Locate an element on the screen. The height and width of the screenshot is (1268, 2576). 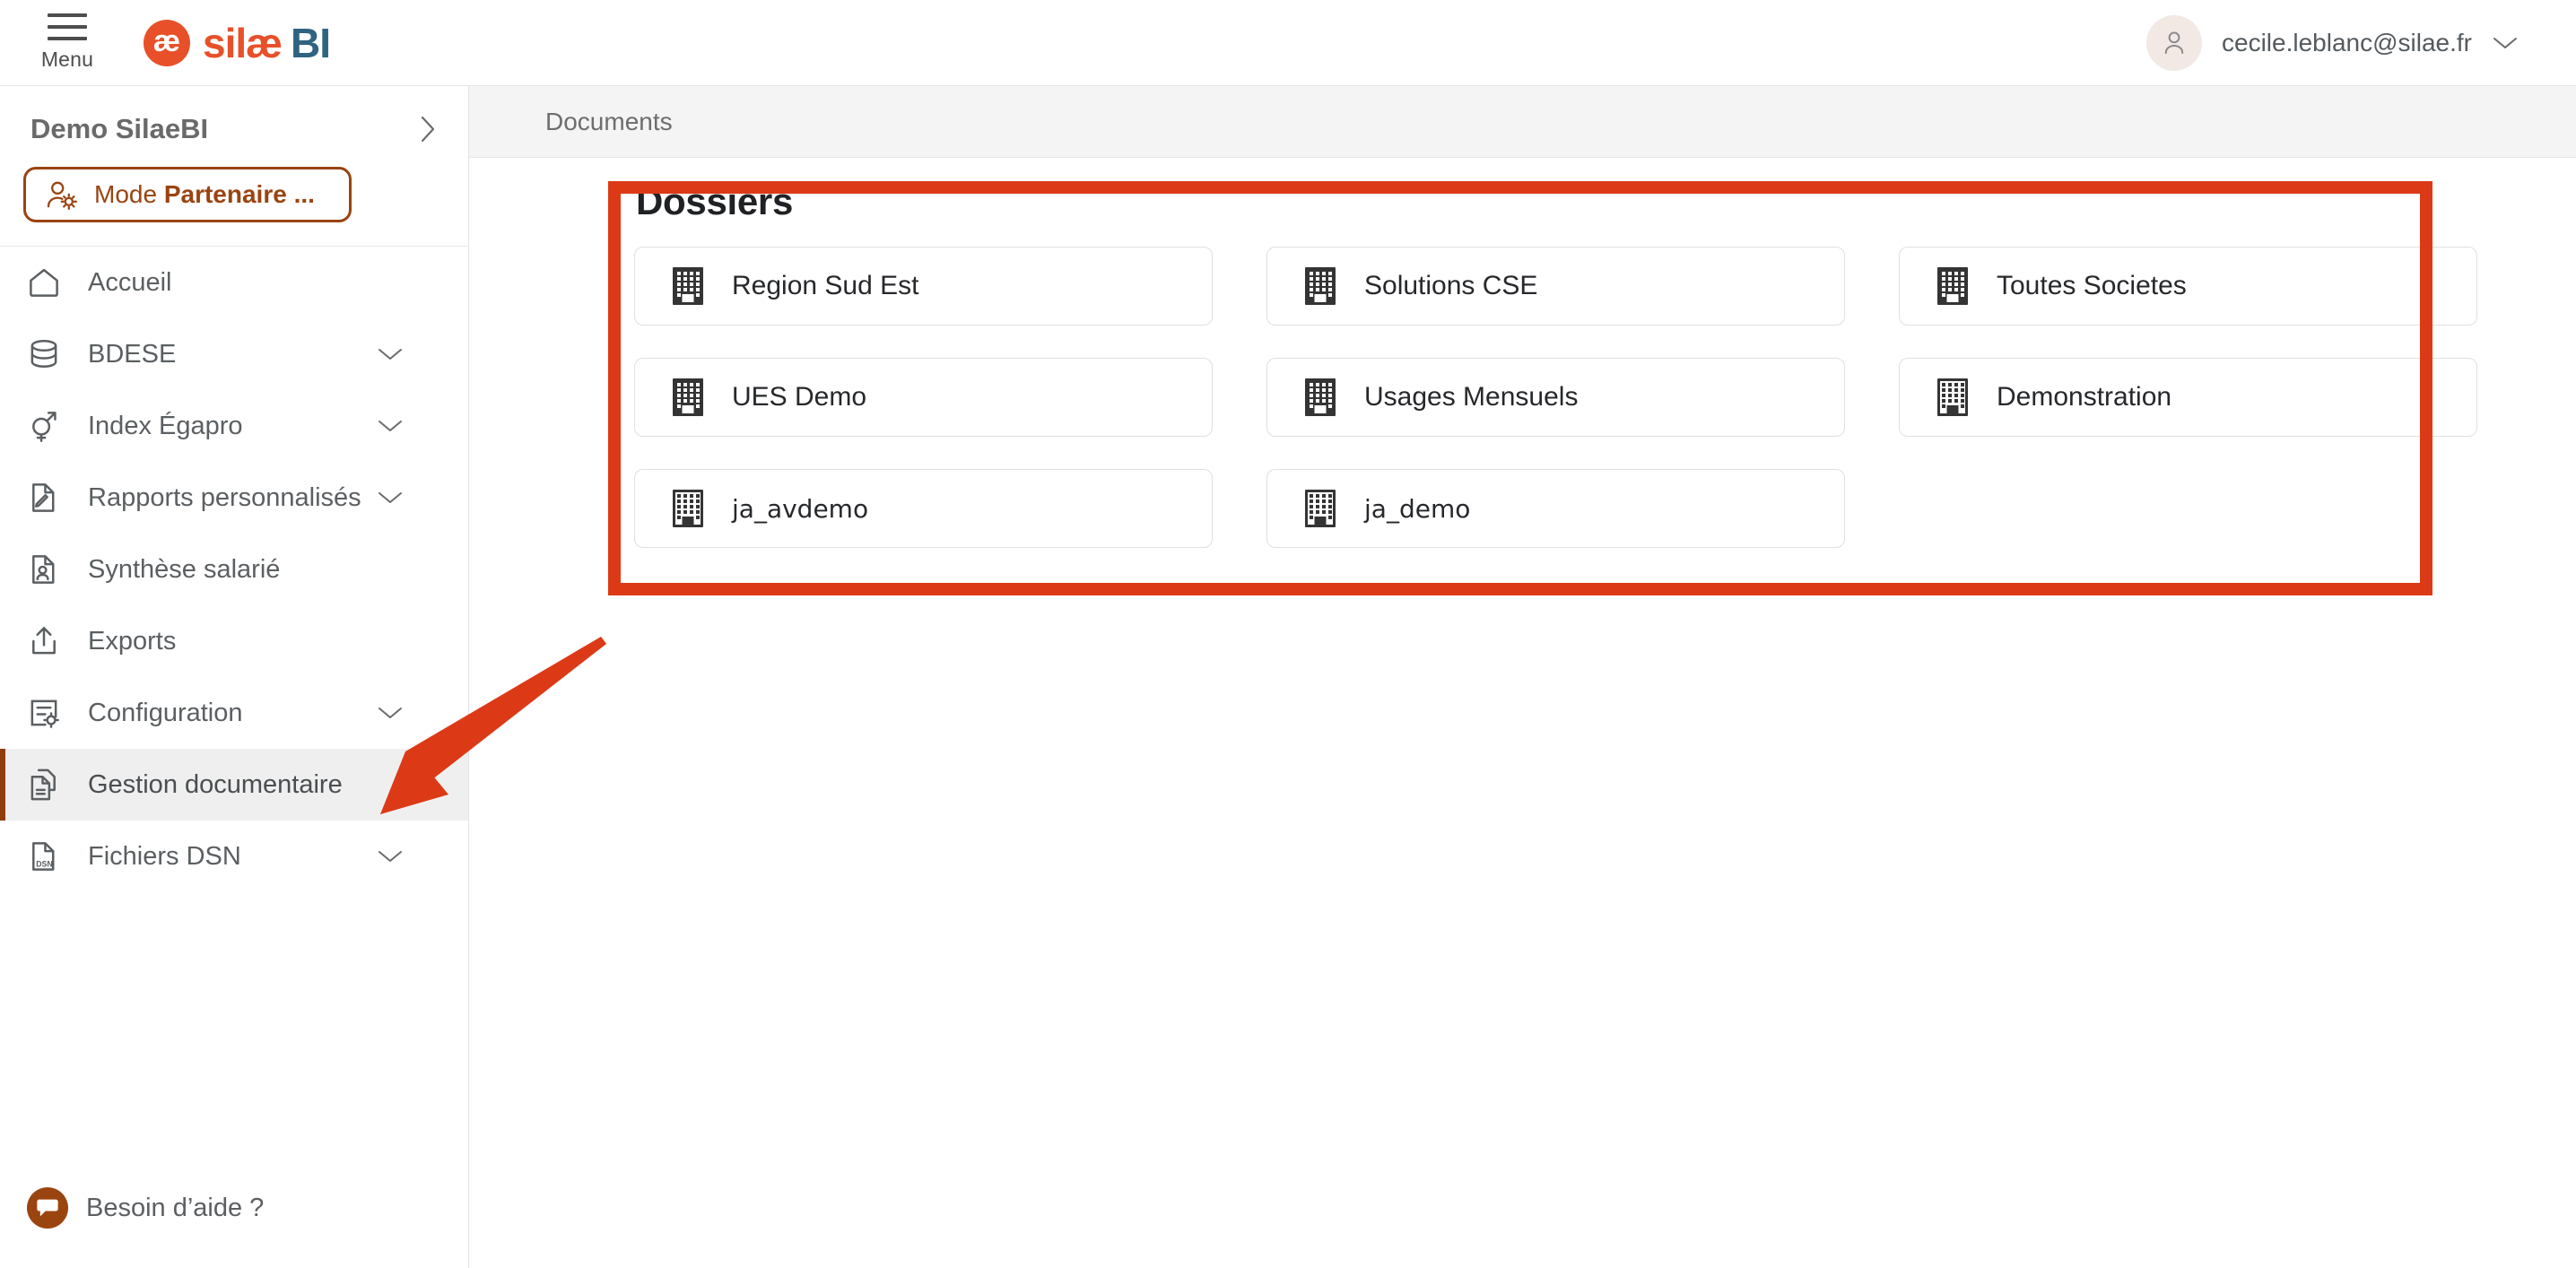
user-gear-icon is located at coordinates (62, 195).